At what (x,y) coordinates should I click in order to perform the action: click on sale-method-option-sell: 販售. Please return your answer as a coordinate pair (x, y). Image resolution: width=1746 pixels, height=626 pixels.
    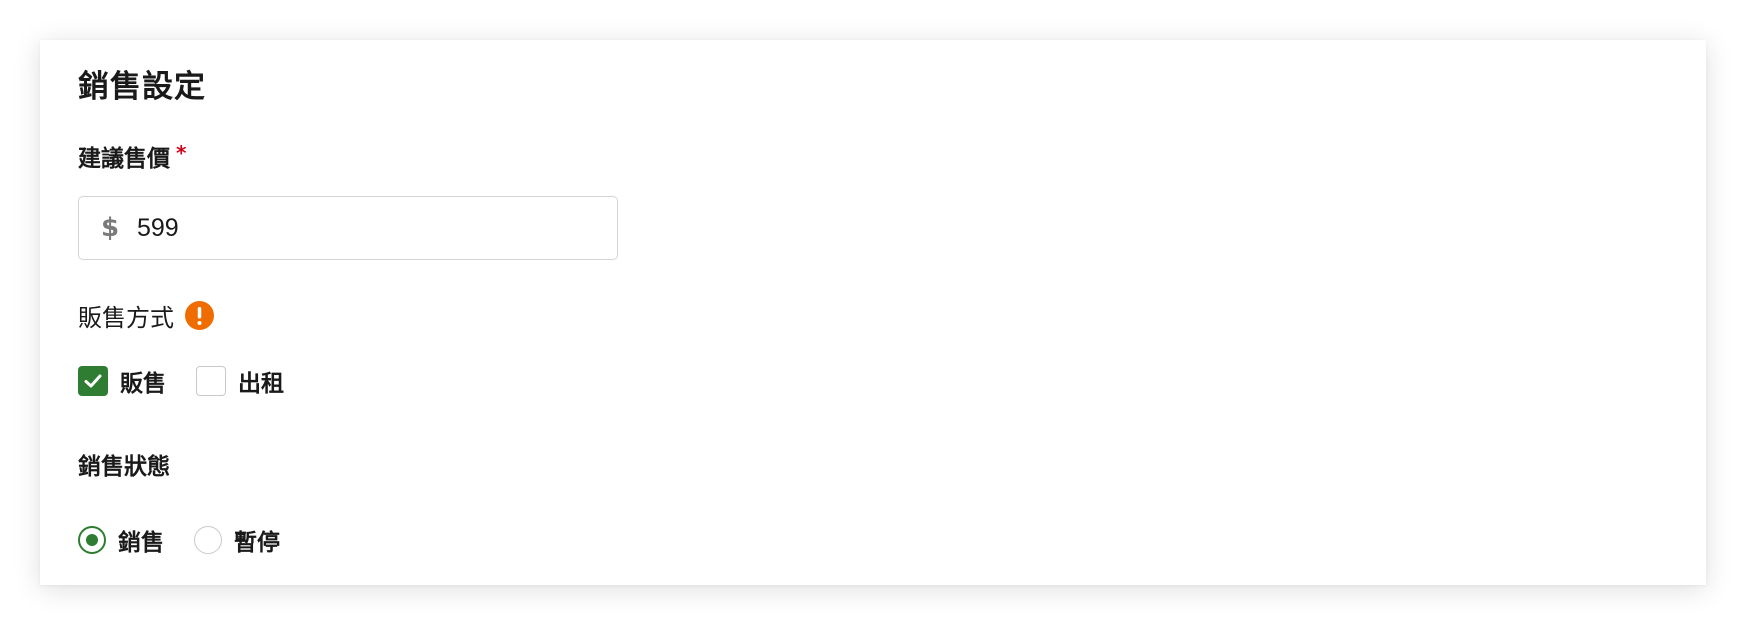
    Looking at the image, I should click on (122, 381).